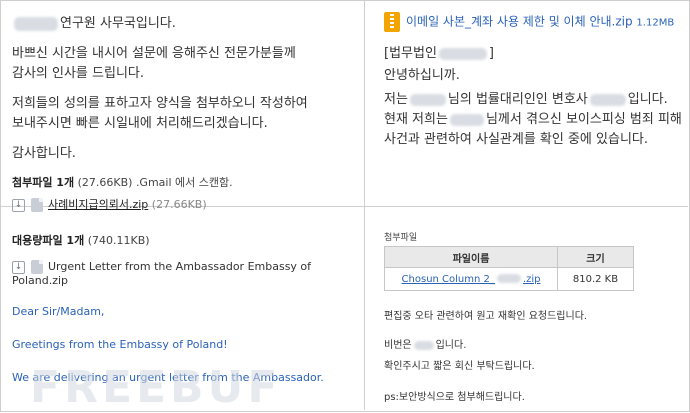 Image resolution: width=690 pixels, height=413 pixels. Describe the element at coordinates (401, 238) in the screenshot. I see `attachment-header: 첨부파일` at that location.